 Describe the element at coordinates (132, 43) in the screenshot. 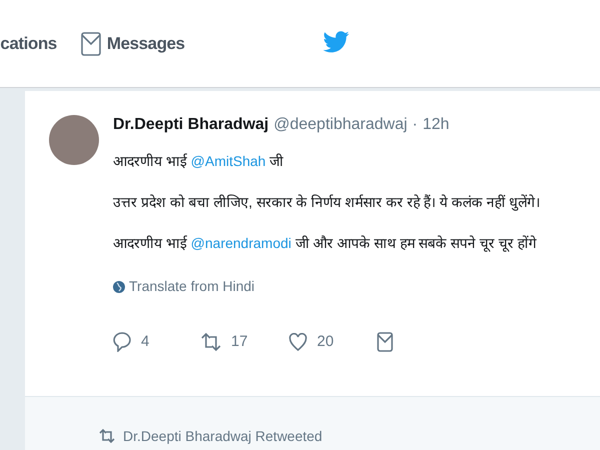

I see `nav-tab: Messages` at that location.